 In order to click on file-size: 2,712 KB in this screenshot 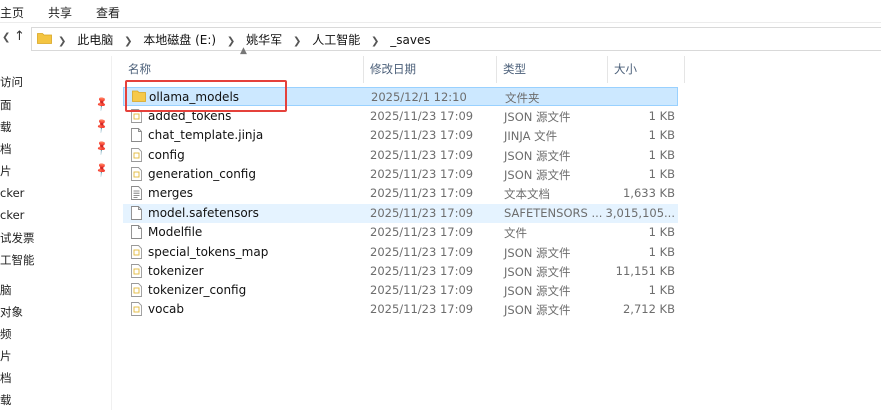, I will do `click(648, 309)`.